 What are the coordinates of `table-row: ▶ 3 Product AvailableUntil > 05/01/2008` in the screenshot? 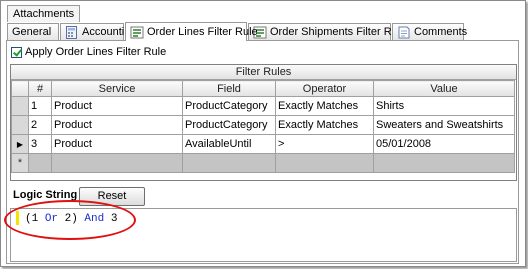 It's located at (263, 144).